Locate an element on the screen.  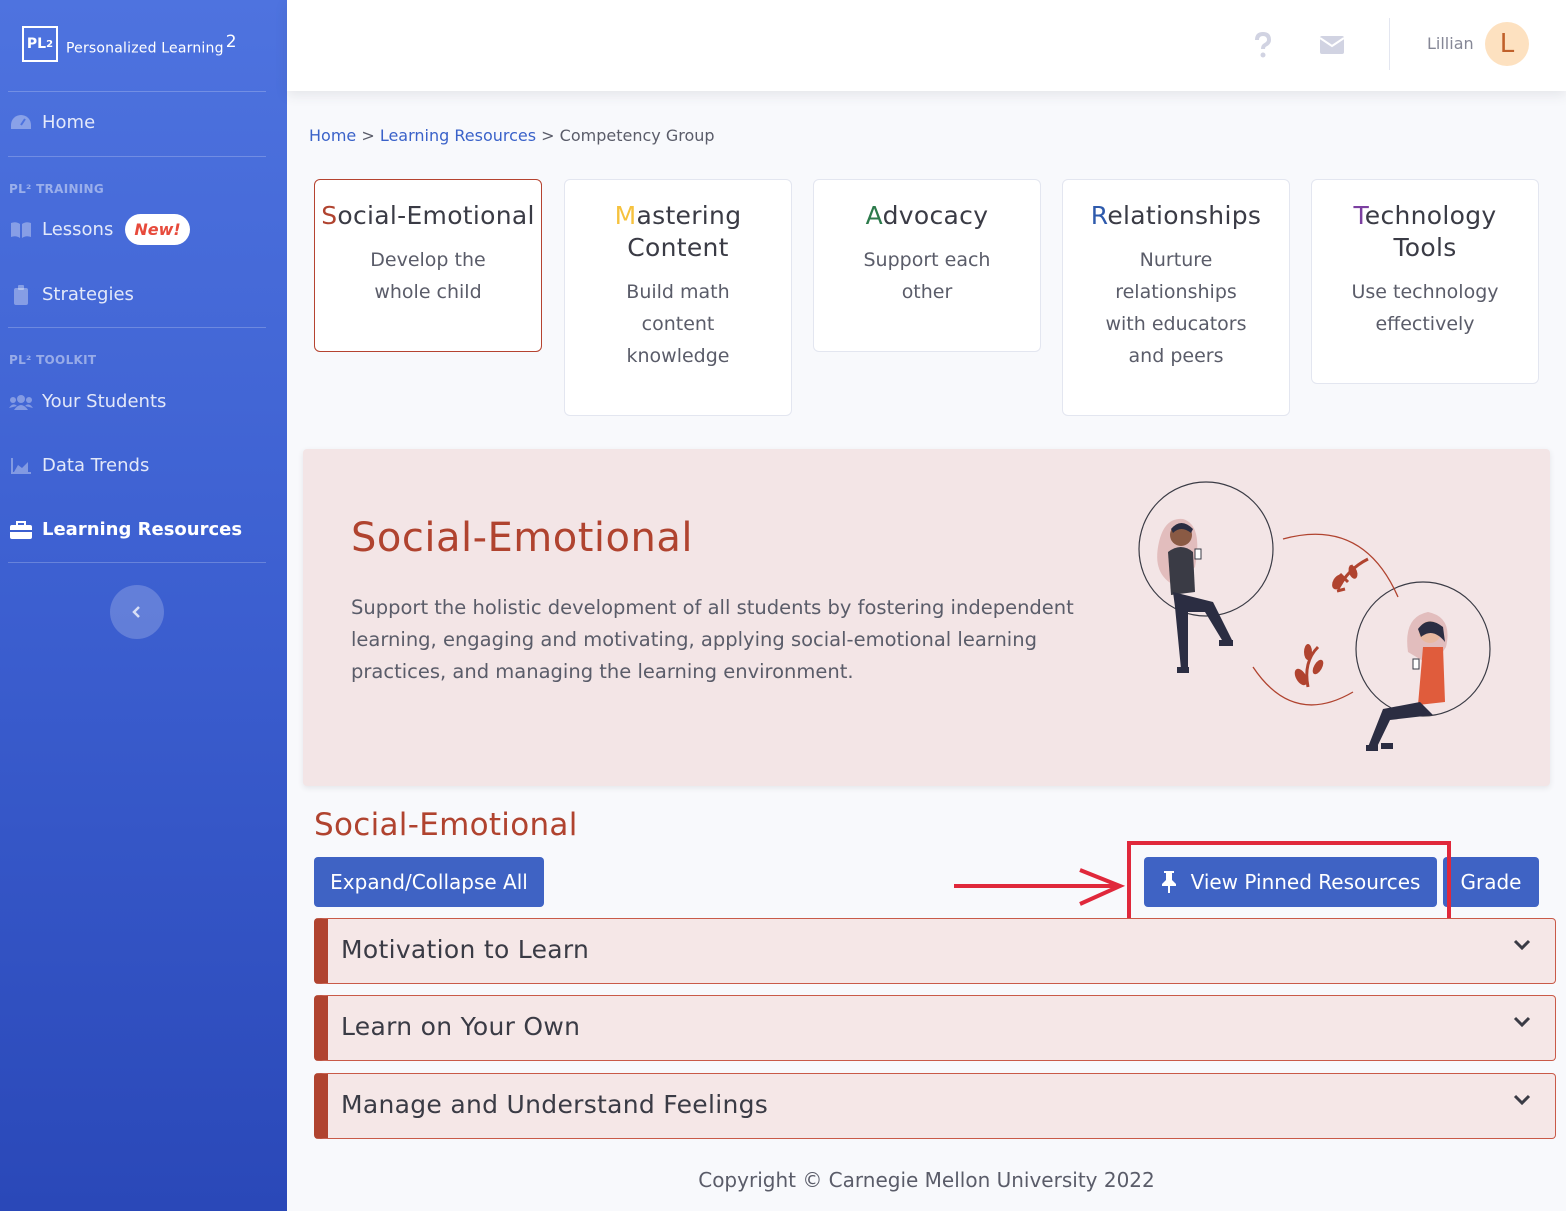
topbar: Lillian L is located at coordinates (926, 45).